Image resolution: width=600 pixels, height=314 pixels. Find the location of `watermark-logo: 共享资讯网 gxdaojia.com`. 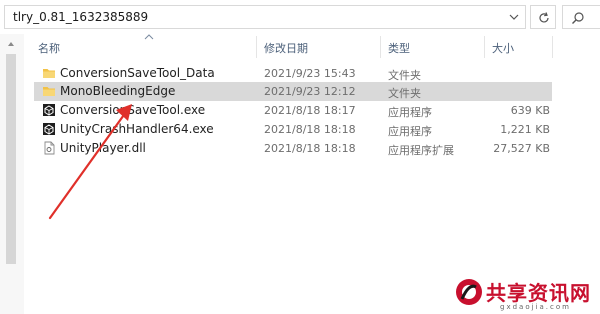

watermark-logo: 共享资讯网 gxdaojia.com is located at coordinates (526, 294).